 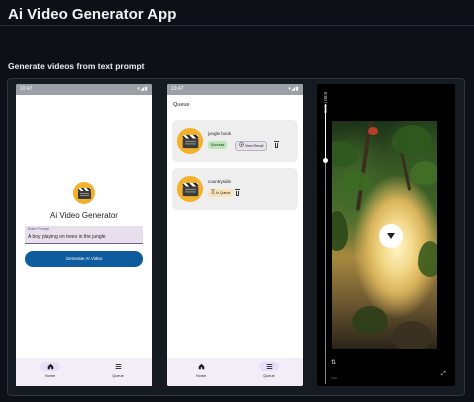 I want to click on generator-heading: Ai Video Generator, so click(x=84, y=215).